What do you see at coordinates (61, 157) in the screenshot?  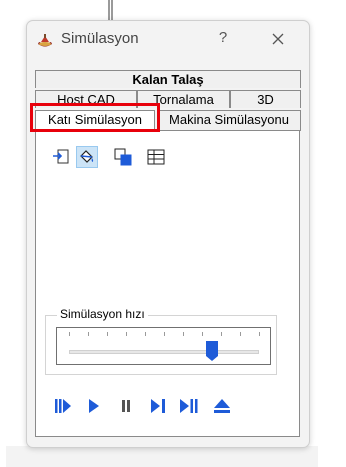 I see `import-icon` at bounding box center [61, 157].